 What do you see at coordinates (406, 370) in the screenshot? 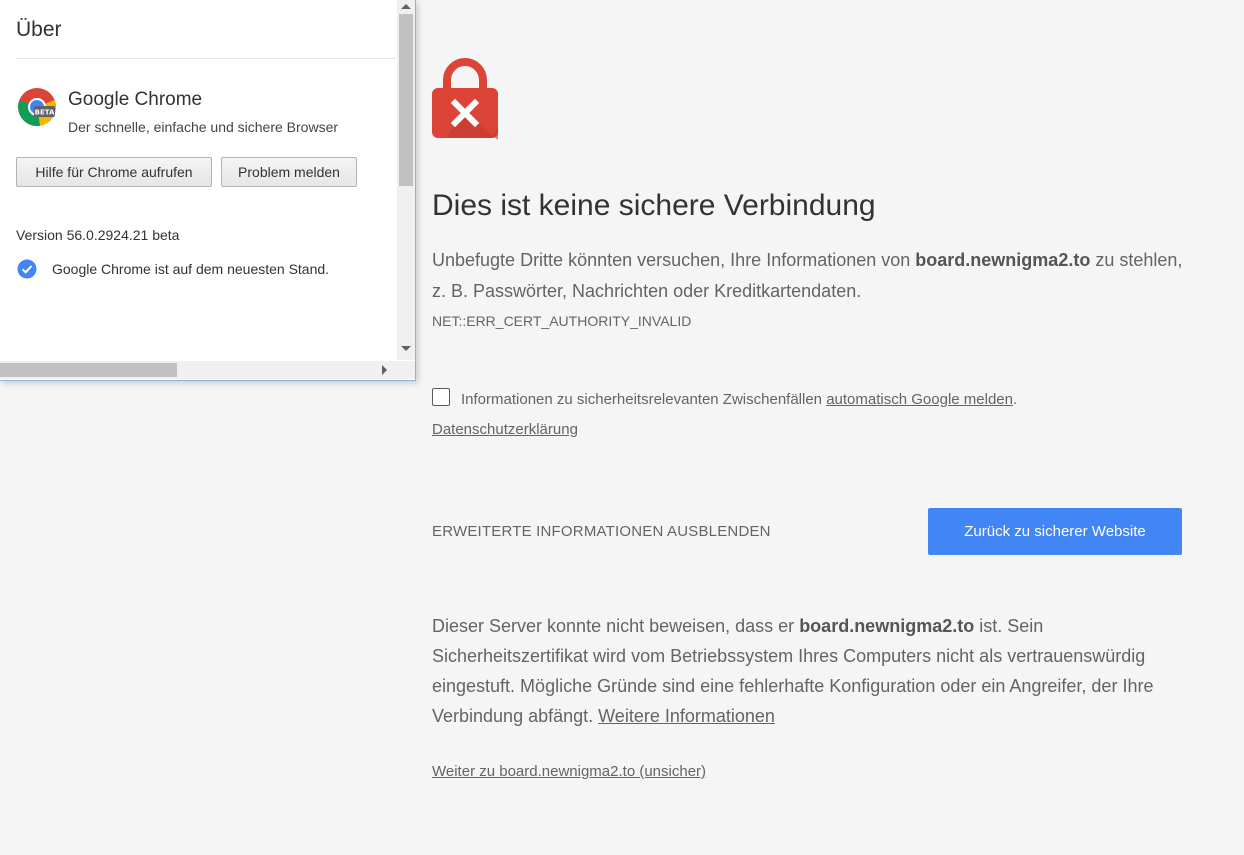
I see `scrollbar-corner` at bounding box center [406, 370].